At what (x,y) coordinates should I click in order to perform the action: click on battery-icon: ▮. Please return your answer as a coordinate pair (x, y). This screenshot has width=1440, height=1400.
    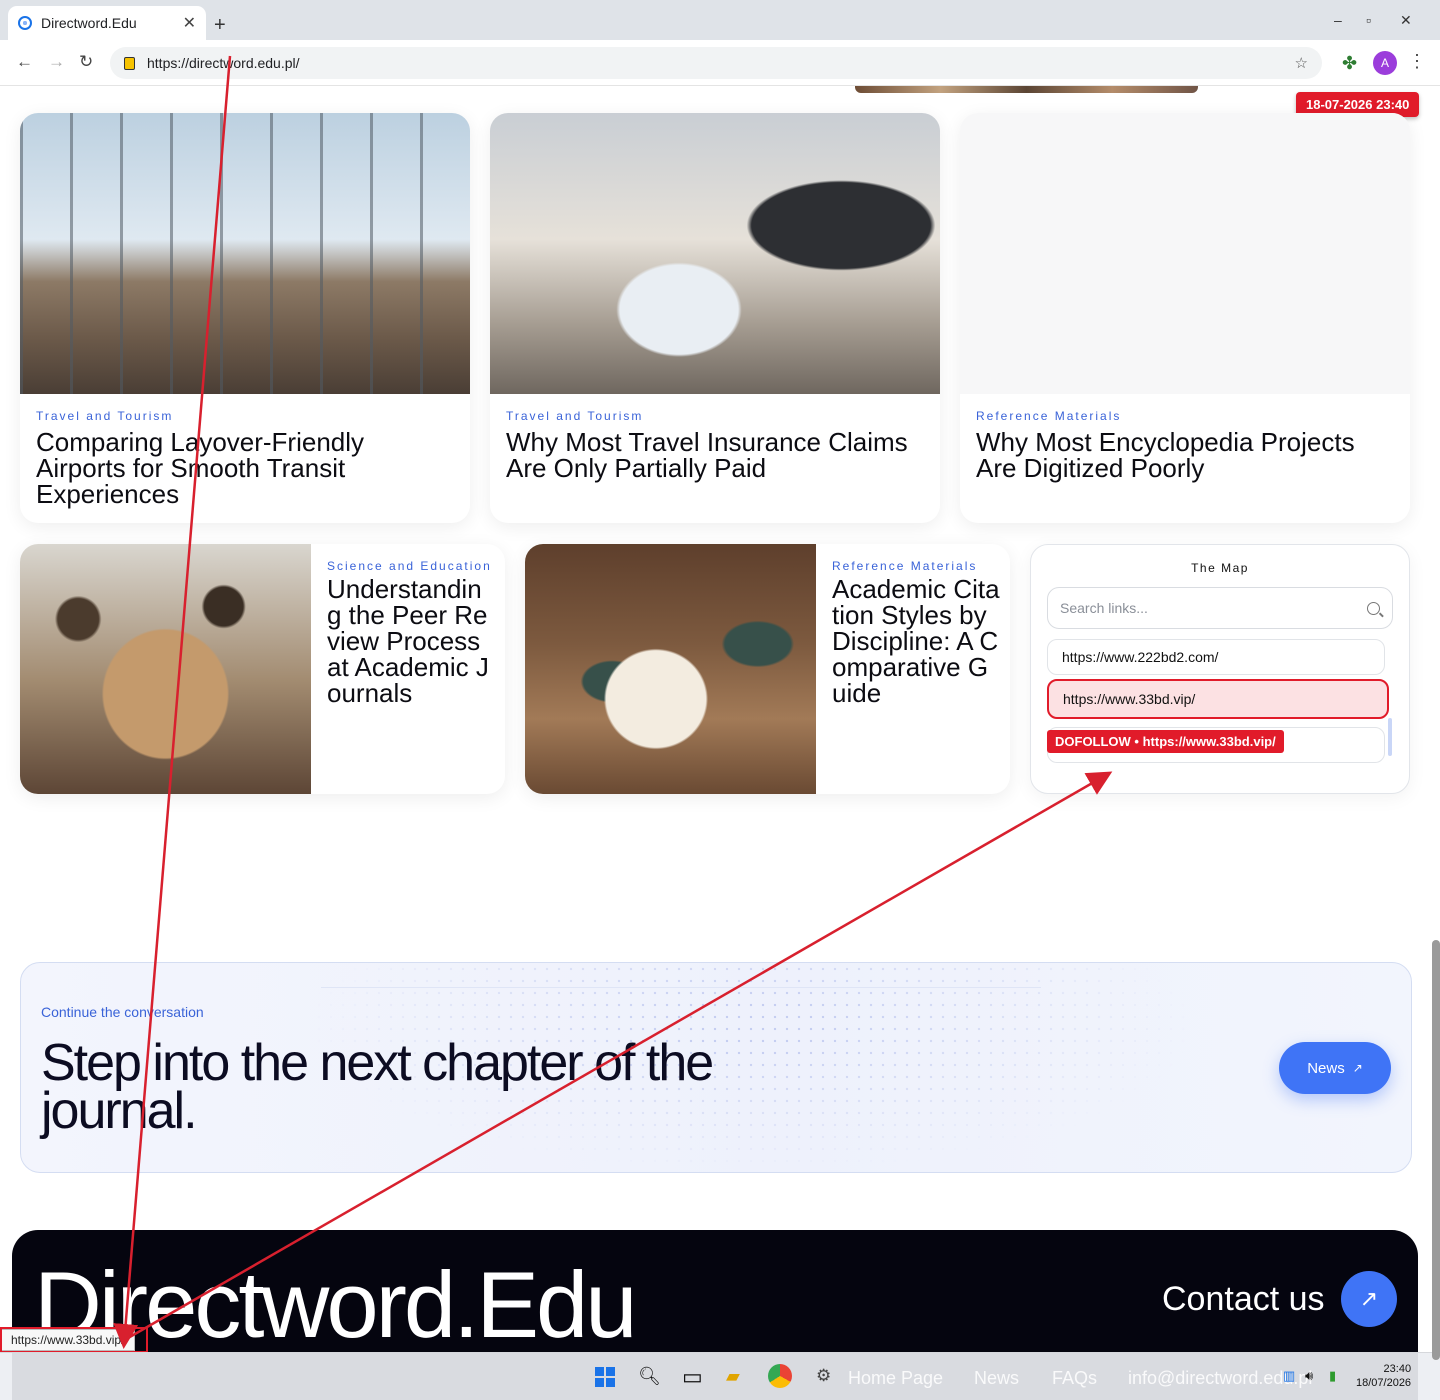
    Looking at the image, I should click on (1332, 1376).